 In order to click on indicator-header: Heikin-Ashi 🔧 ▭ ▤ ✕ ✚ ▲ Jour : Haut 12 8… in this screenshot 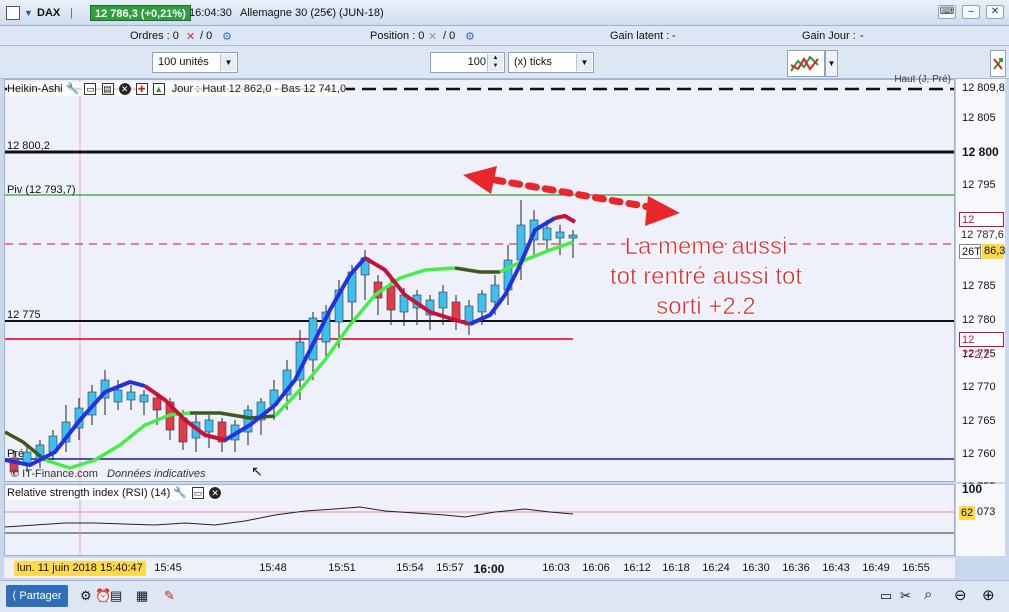, I will do `click(177, 89)`.